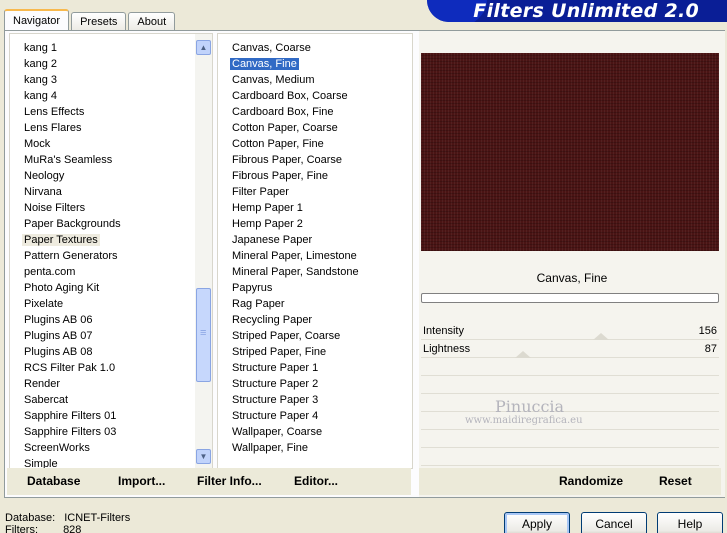  I want to click on list-item: Noise Filters, so click(111, 208).